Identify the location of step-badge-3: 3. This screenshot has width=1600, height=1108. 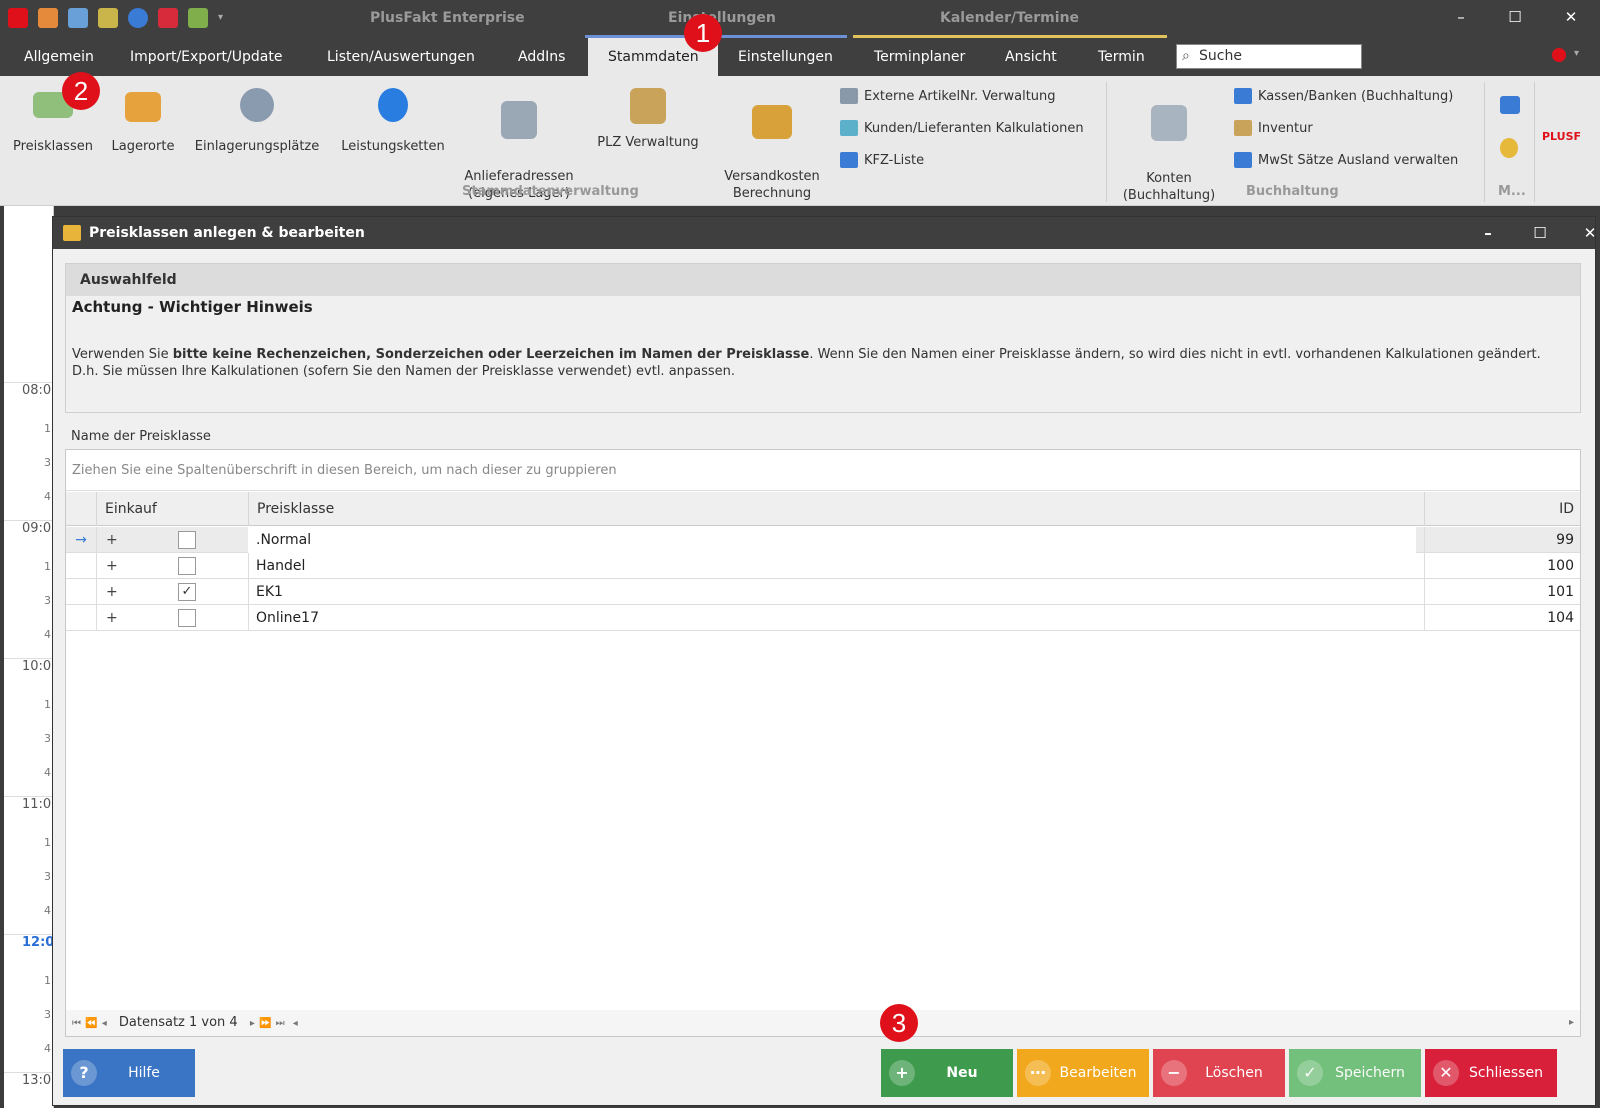
(899, 1023).